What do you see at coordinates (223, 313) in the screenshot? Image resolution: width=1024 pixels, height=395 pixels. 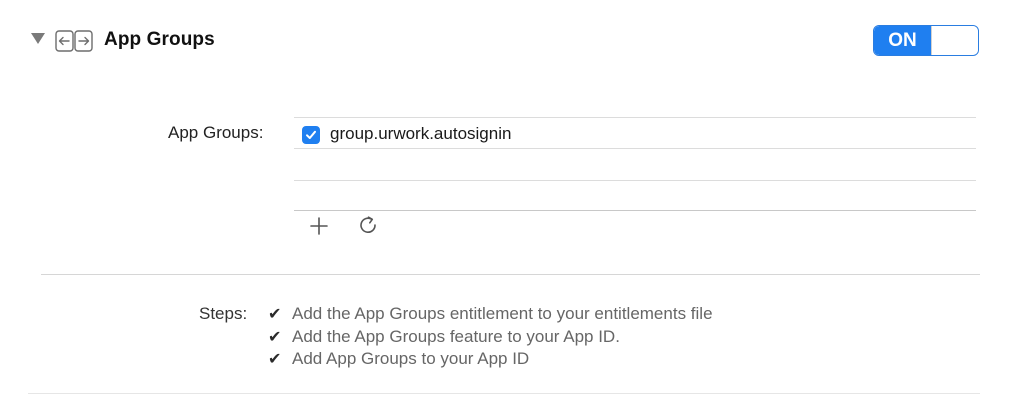 I see `steps-label: Steps:` at bounding box center [223, 313].